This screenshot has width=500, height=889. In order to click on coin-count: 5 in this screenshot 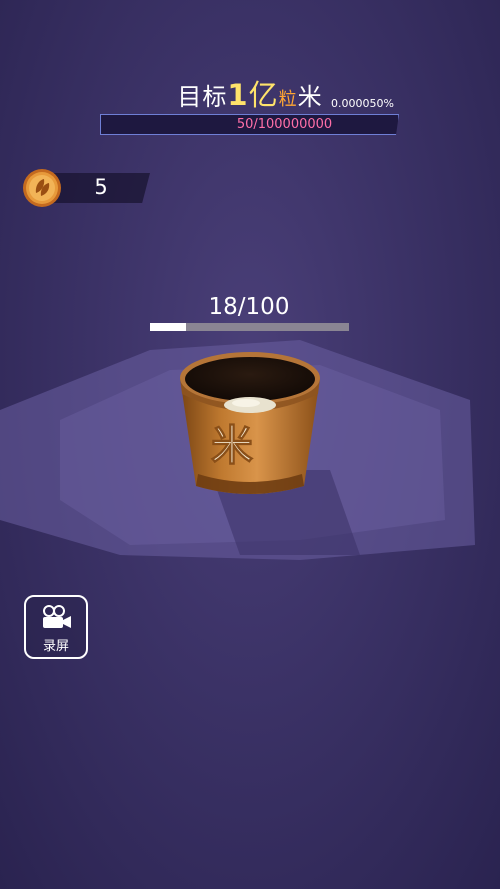, I will do `click(101, 187)`.